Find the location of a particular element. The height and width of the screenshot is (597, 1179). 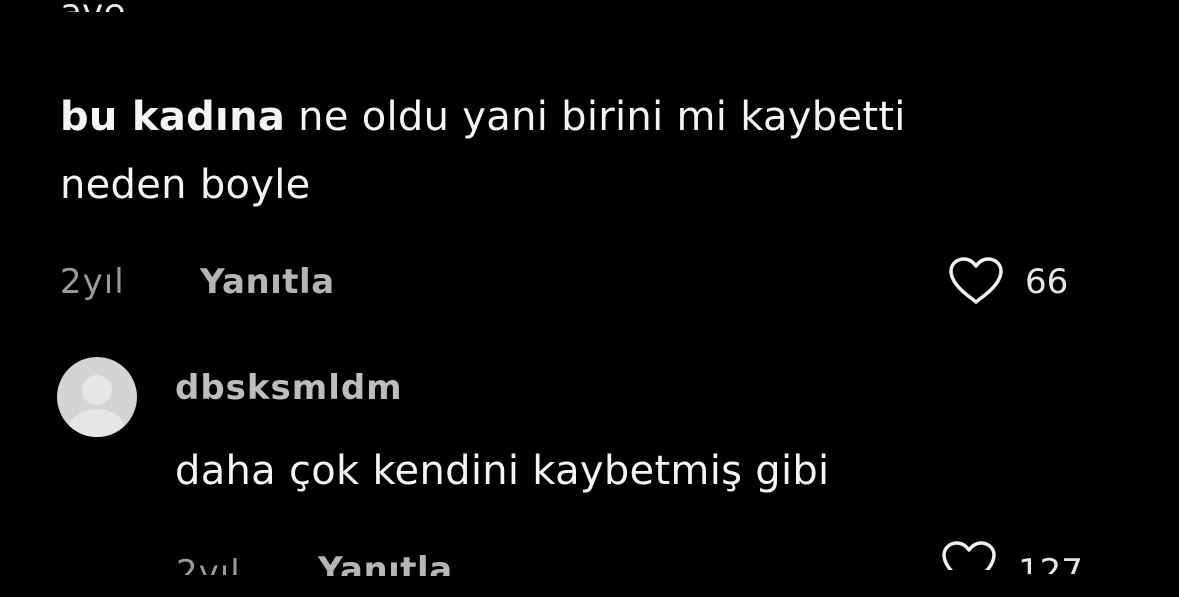

avatar is located at coordinates (97, 397).